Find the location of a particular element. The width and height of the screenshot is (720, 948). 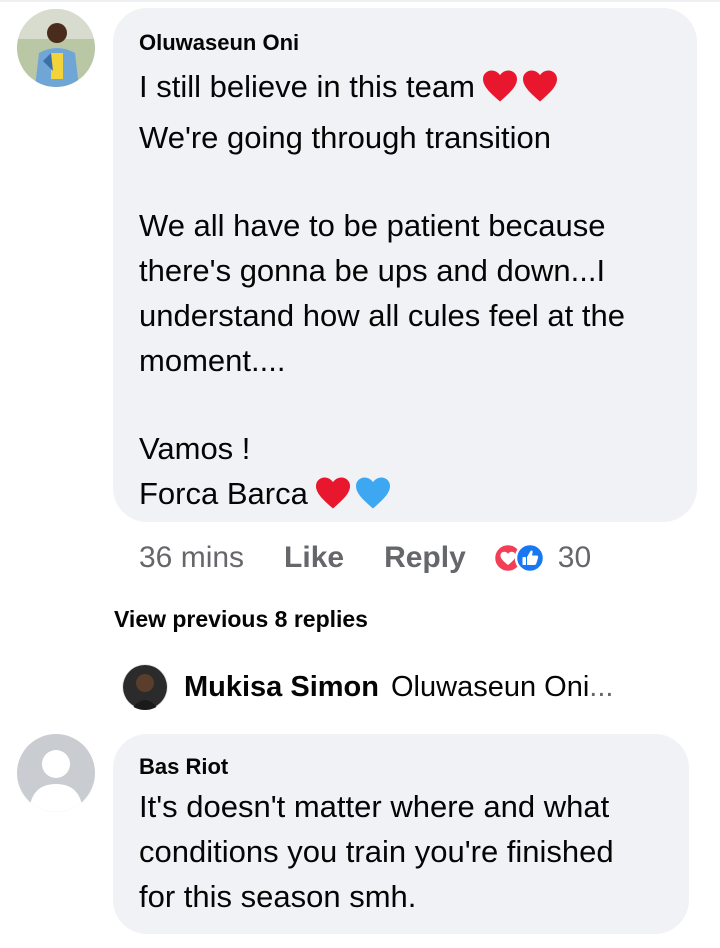

comment-line: for this season smh. is located at coordinates (278, 896).